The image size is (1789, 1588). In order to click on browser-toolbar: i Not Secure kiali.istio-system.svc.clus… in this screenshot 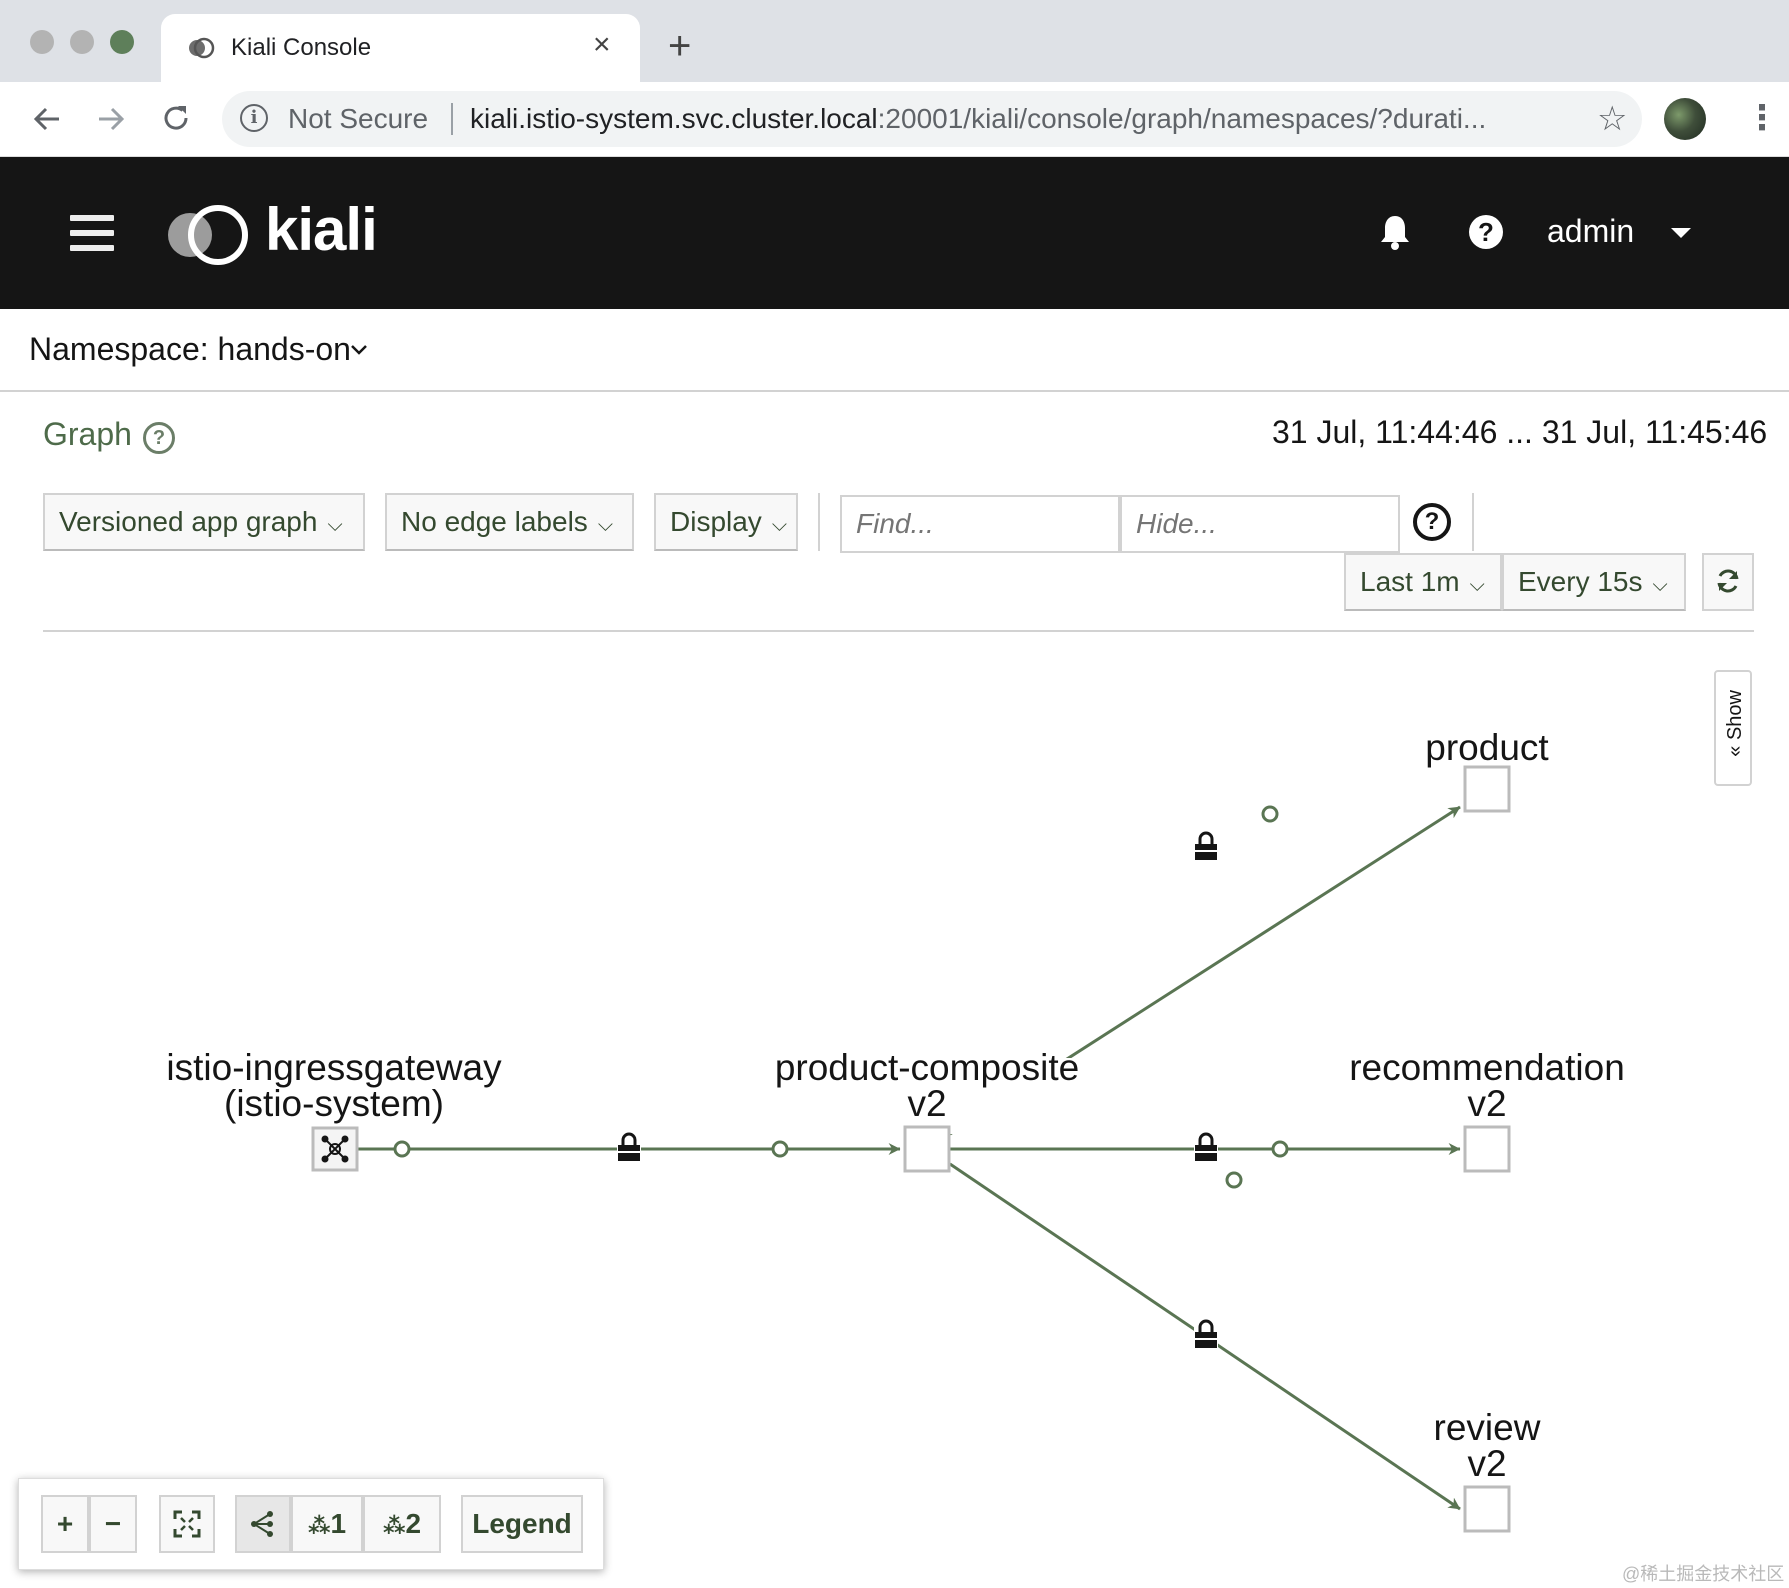, I will do `click(894, 119)`.